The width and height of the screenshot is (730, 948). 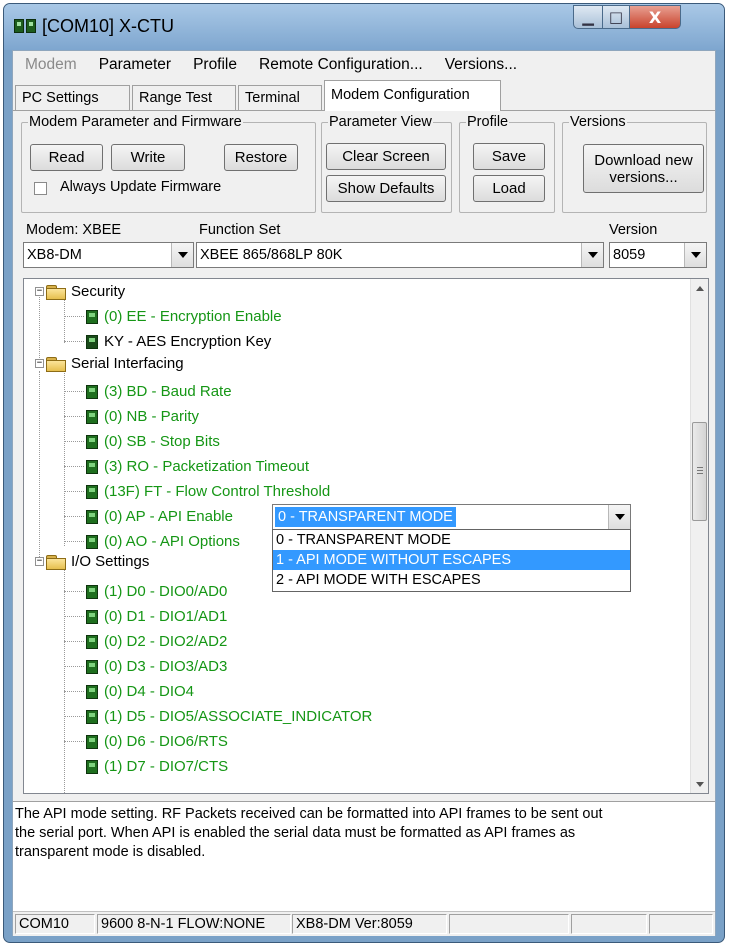 What do you see at coordinates (85, 291) in the screenshot?
I see `tree-node-security: Security` at bounding box center [85, 291].